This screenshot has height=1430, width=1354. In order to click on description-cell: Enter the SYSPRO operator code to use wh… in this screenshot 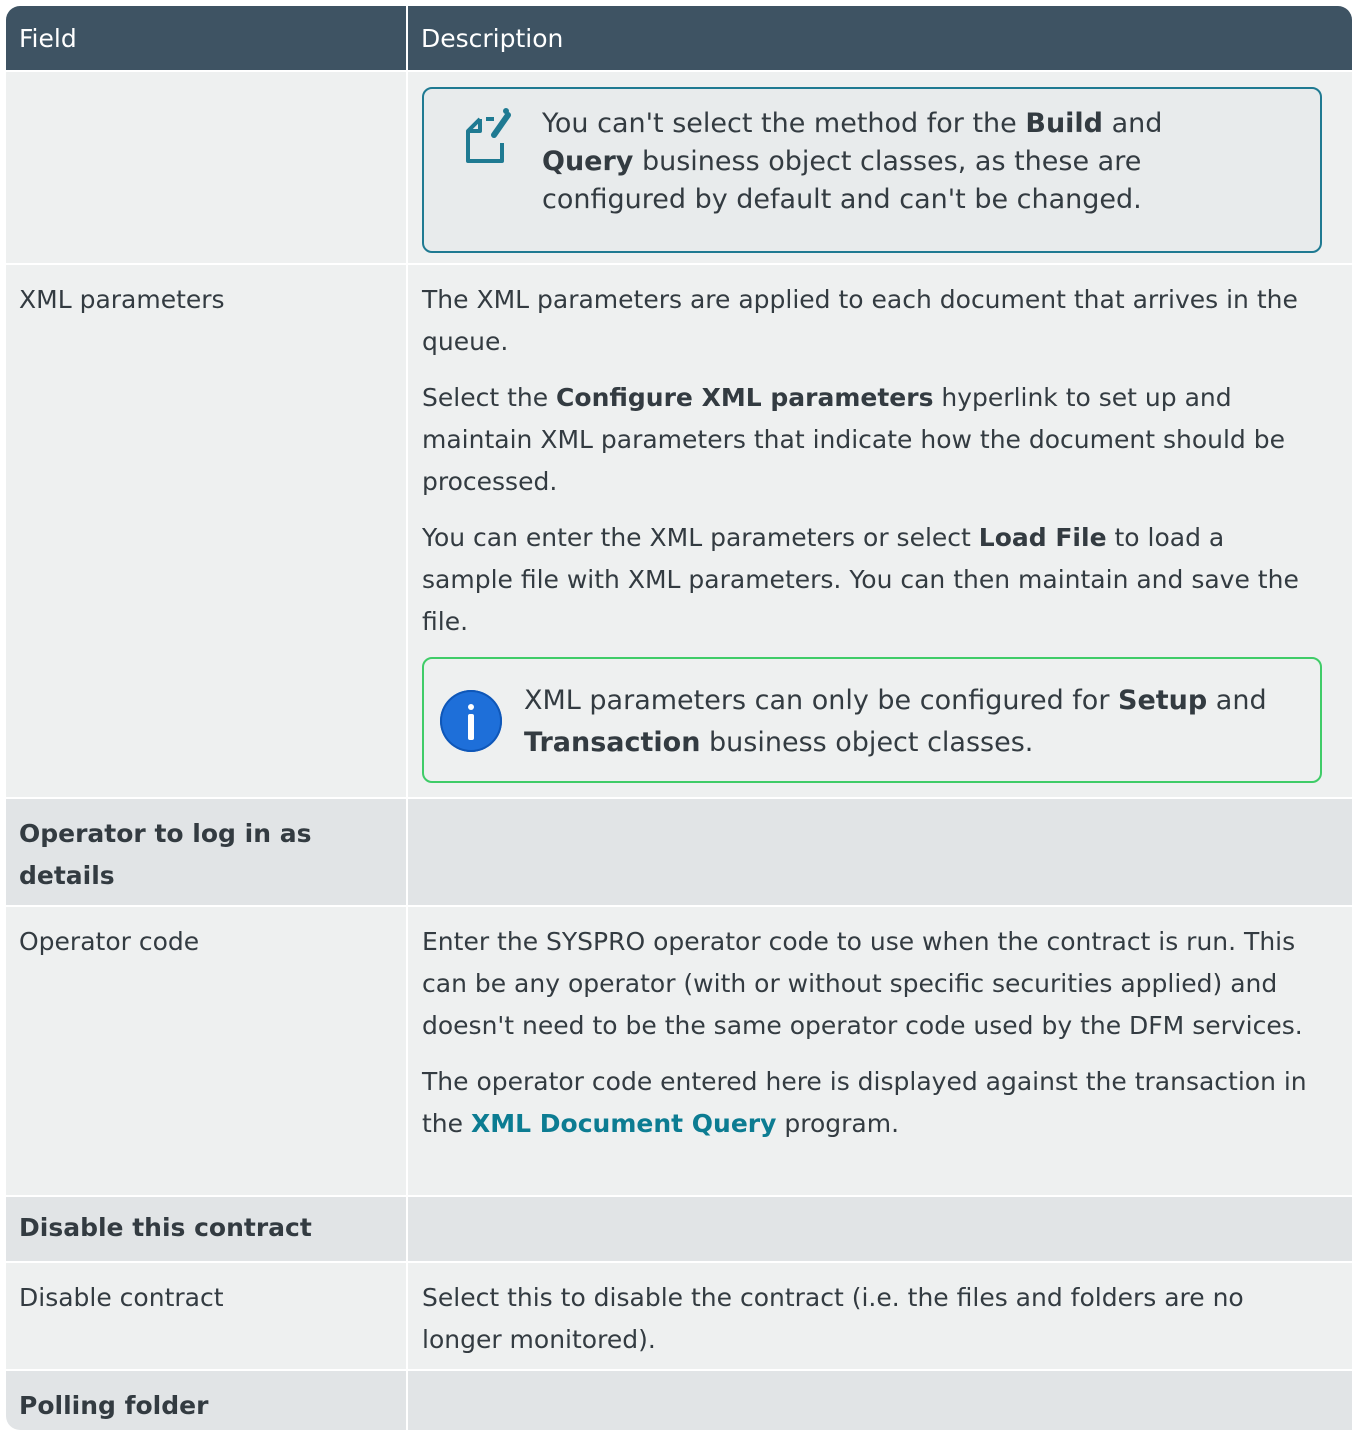, I will do `click(880, 1051)`.